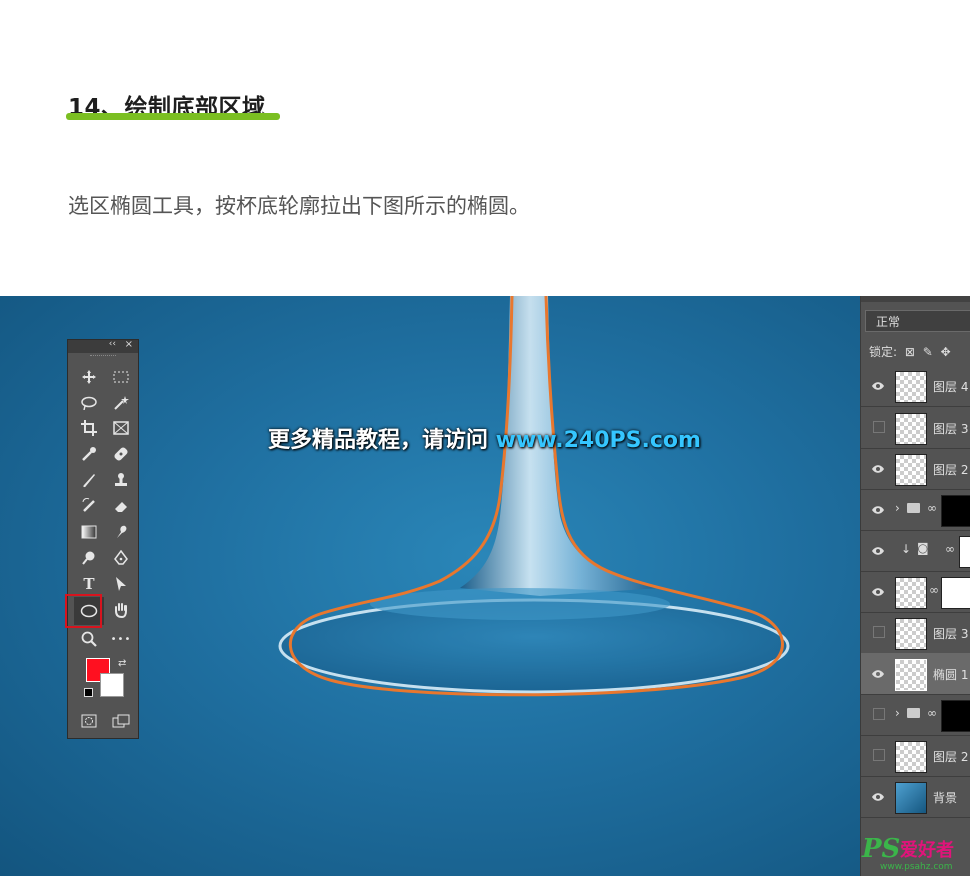 This screenshot has height=876, width=970. Describe the element at coordinates (121, 584) in the screenshot. I see `path-selection-icon` at that location.